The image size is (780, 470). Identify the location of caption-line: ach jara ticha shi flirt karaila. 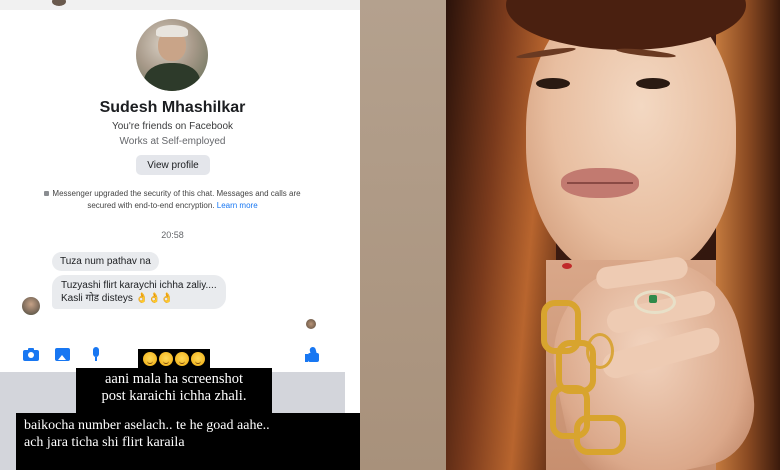
(104, 442).